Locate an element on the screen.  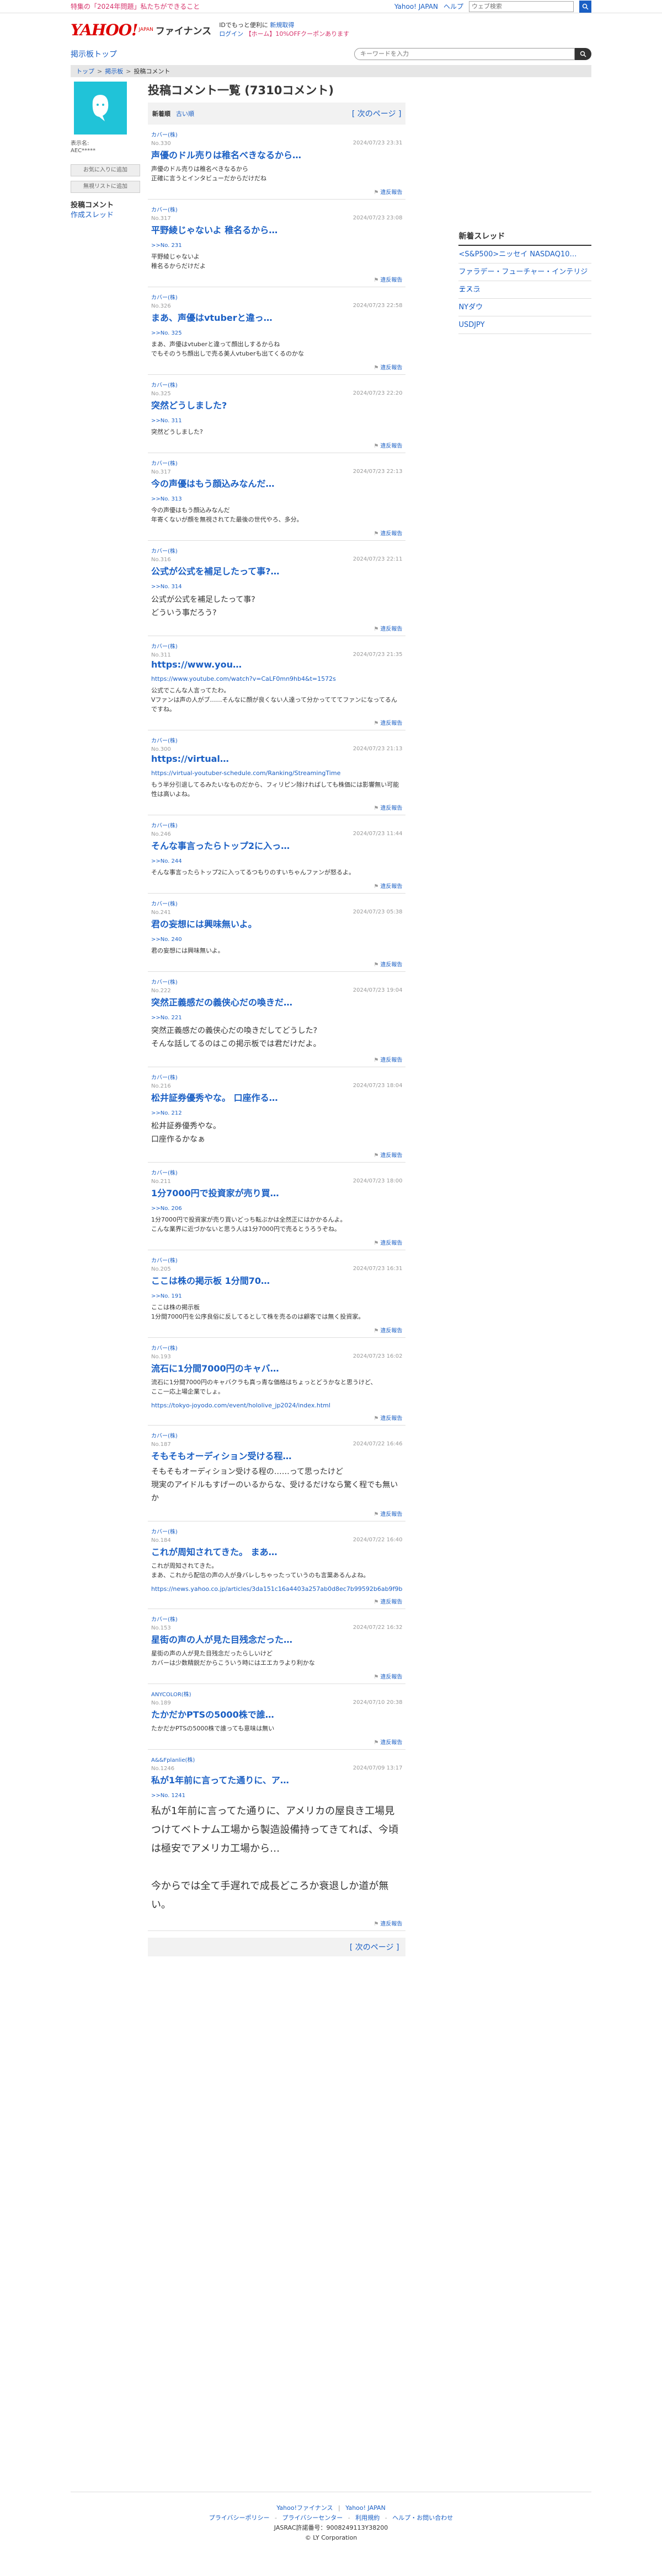
register-link: 新規取得 is located at coordinates (282, 25).